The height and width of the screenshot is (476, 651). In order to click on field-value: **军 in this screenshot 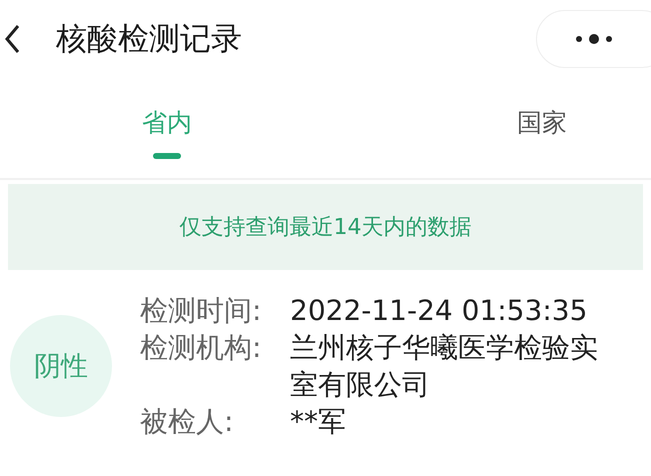, I will do `click(318, 422)`.